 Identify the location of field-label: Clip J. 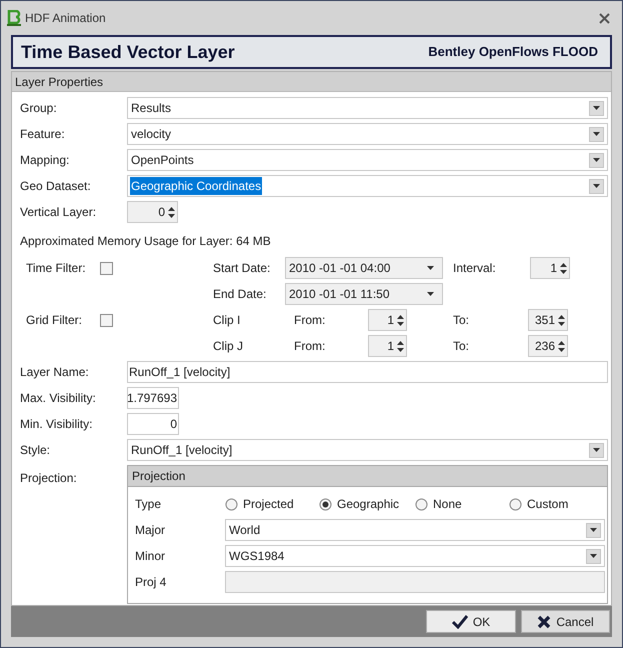
(228, 346).